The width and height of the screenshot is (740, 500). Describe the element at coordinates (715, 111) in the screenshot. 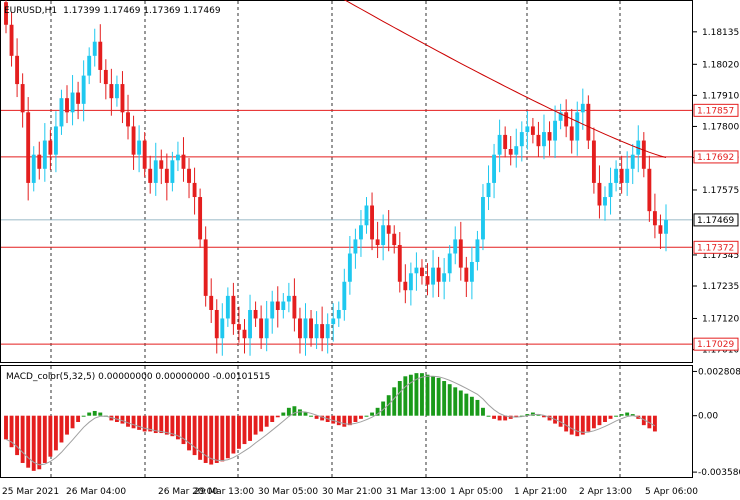

I see `price-level-label: 1.17857` at that location.